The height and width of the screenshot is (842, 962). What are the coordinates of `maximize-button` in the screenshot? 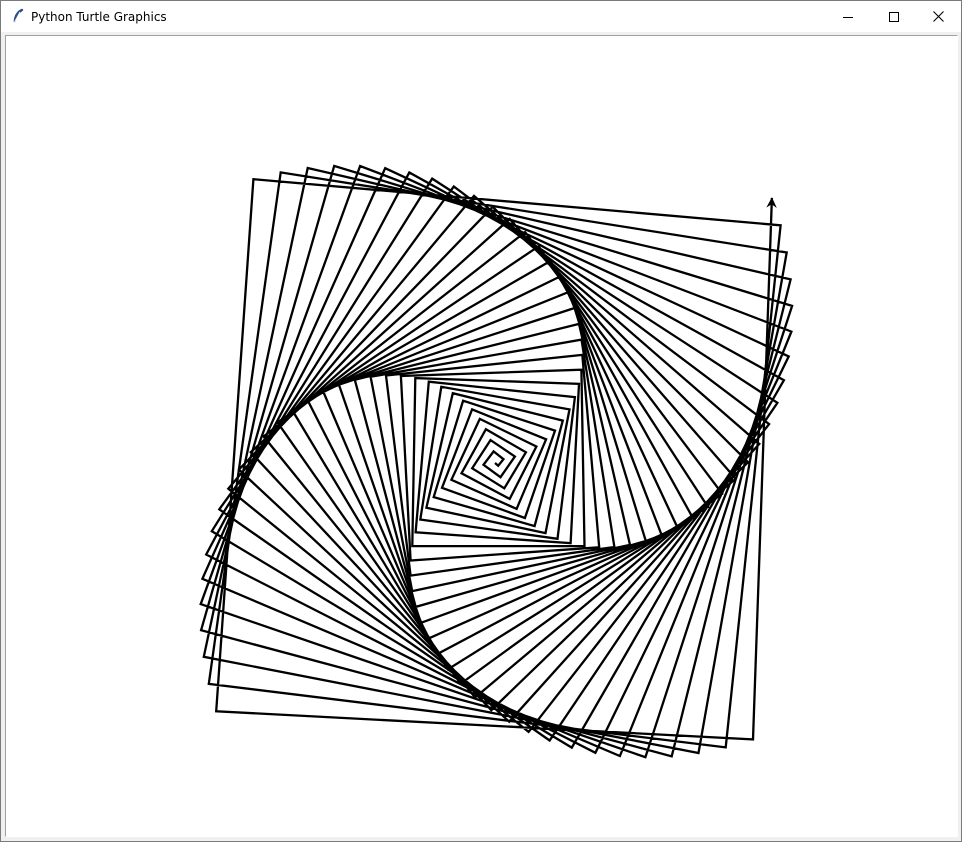 It's located at (894, 16).